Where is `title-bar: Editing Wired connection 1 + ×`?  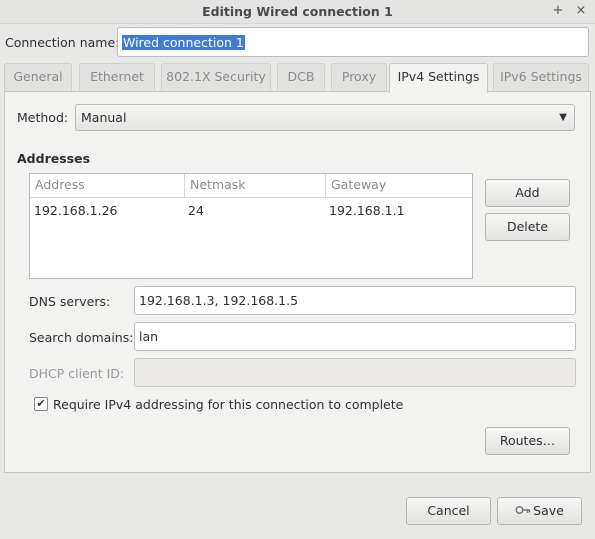
title-bar: Editing Wired connection 1 + × is located at coordinates (297, 12).